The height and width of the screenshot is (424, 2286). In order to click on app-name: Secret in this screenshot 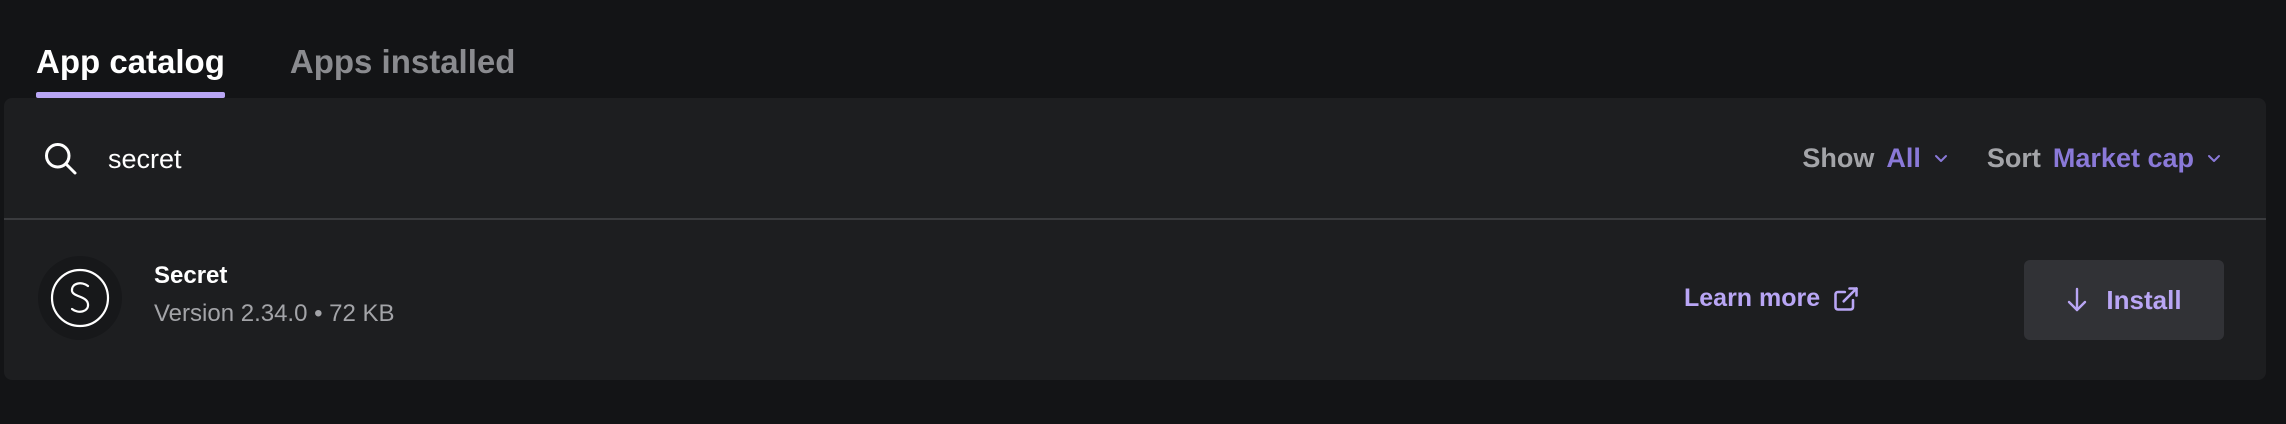, I will do `click(191, 275)`.